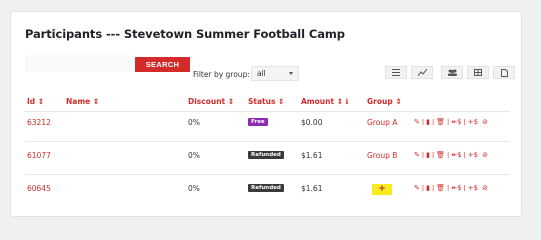  I want to click on list-view-button, so click(396, 72).